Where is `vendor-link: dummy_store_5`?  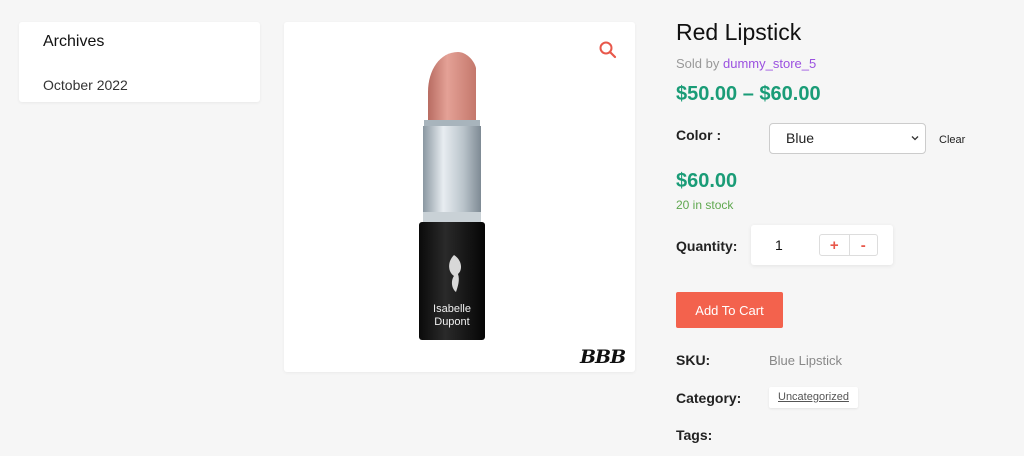 vendor-link: dummy_store_5 is located at coordinates (769, 63).